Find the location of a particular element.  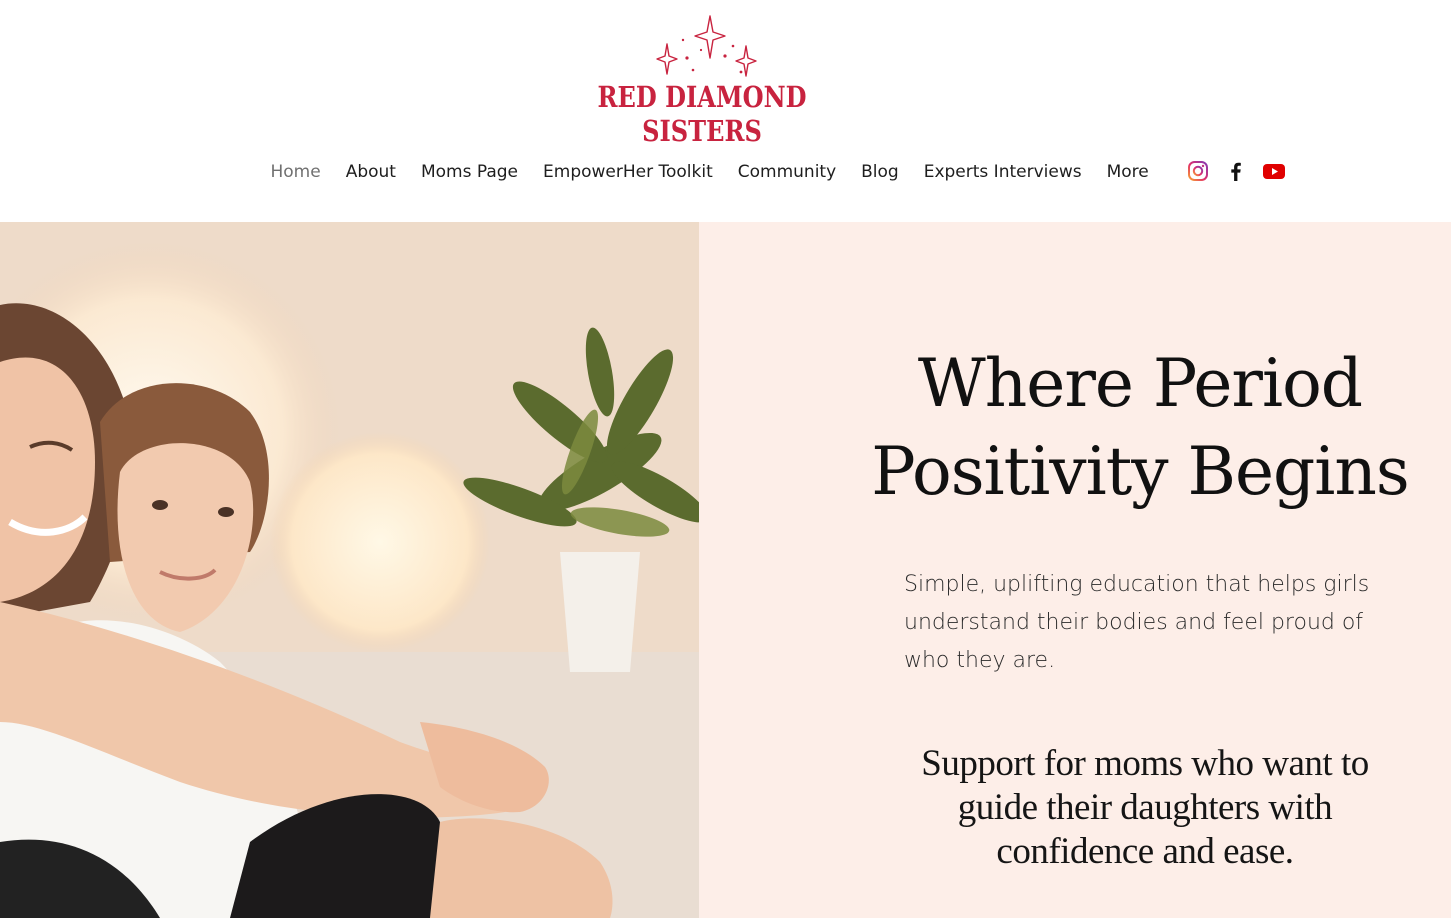

facebook-icon is located at coordinates (1236, 171).